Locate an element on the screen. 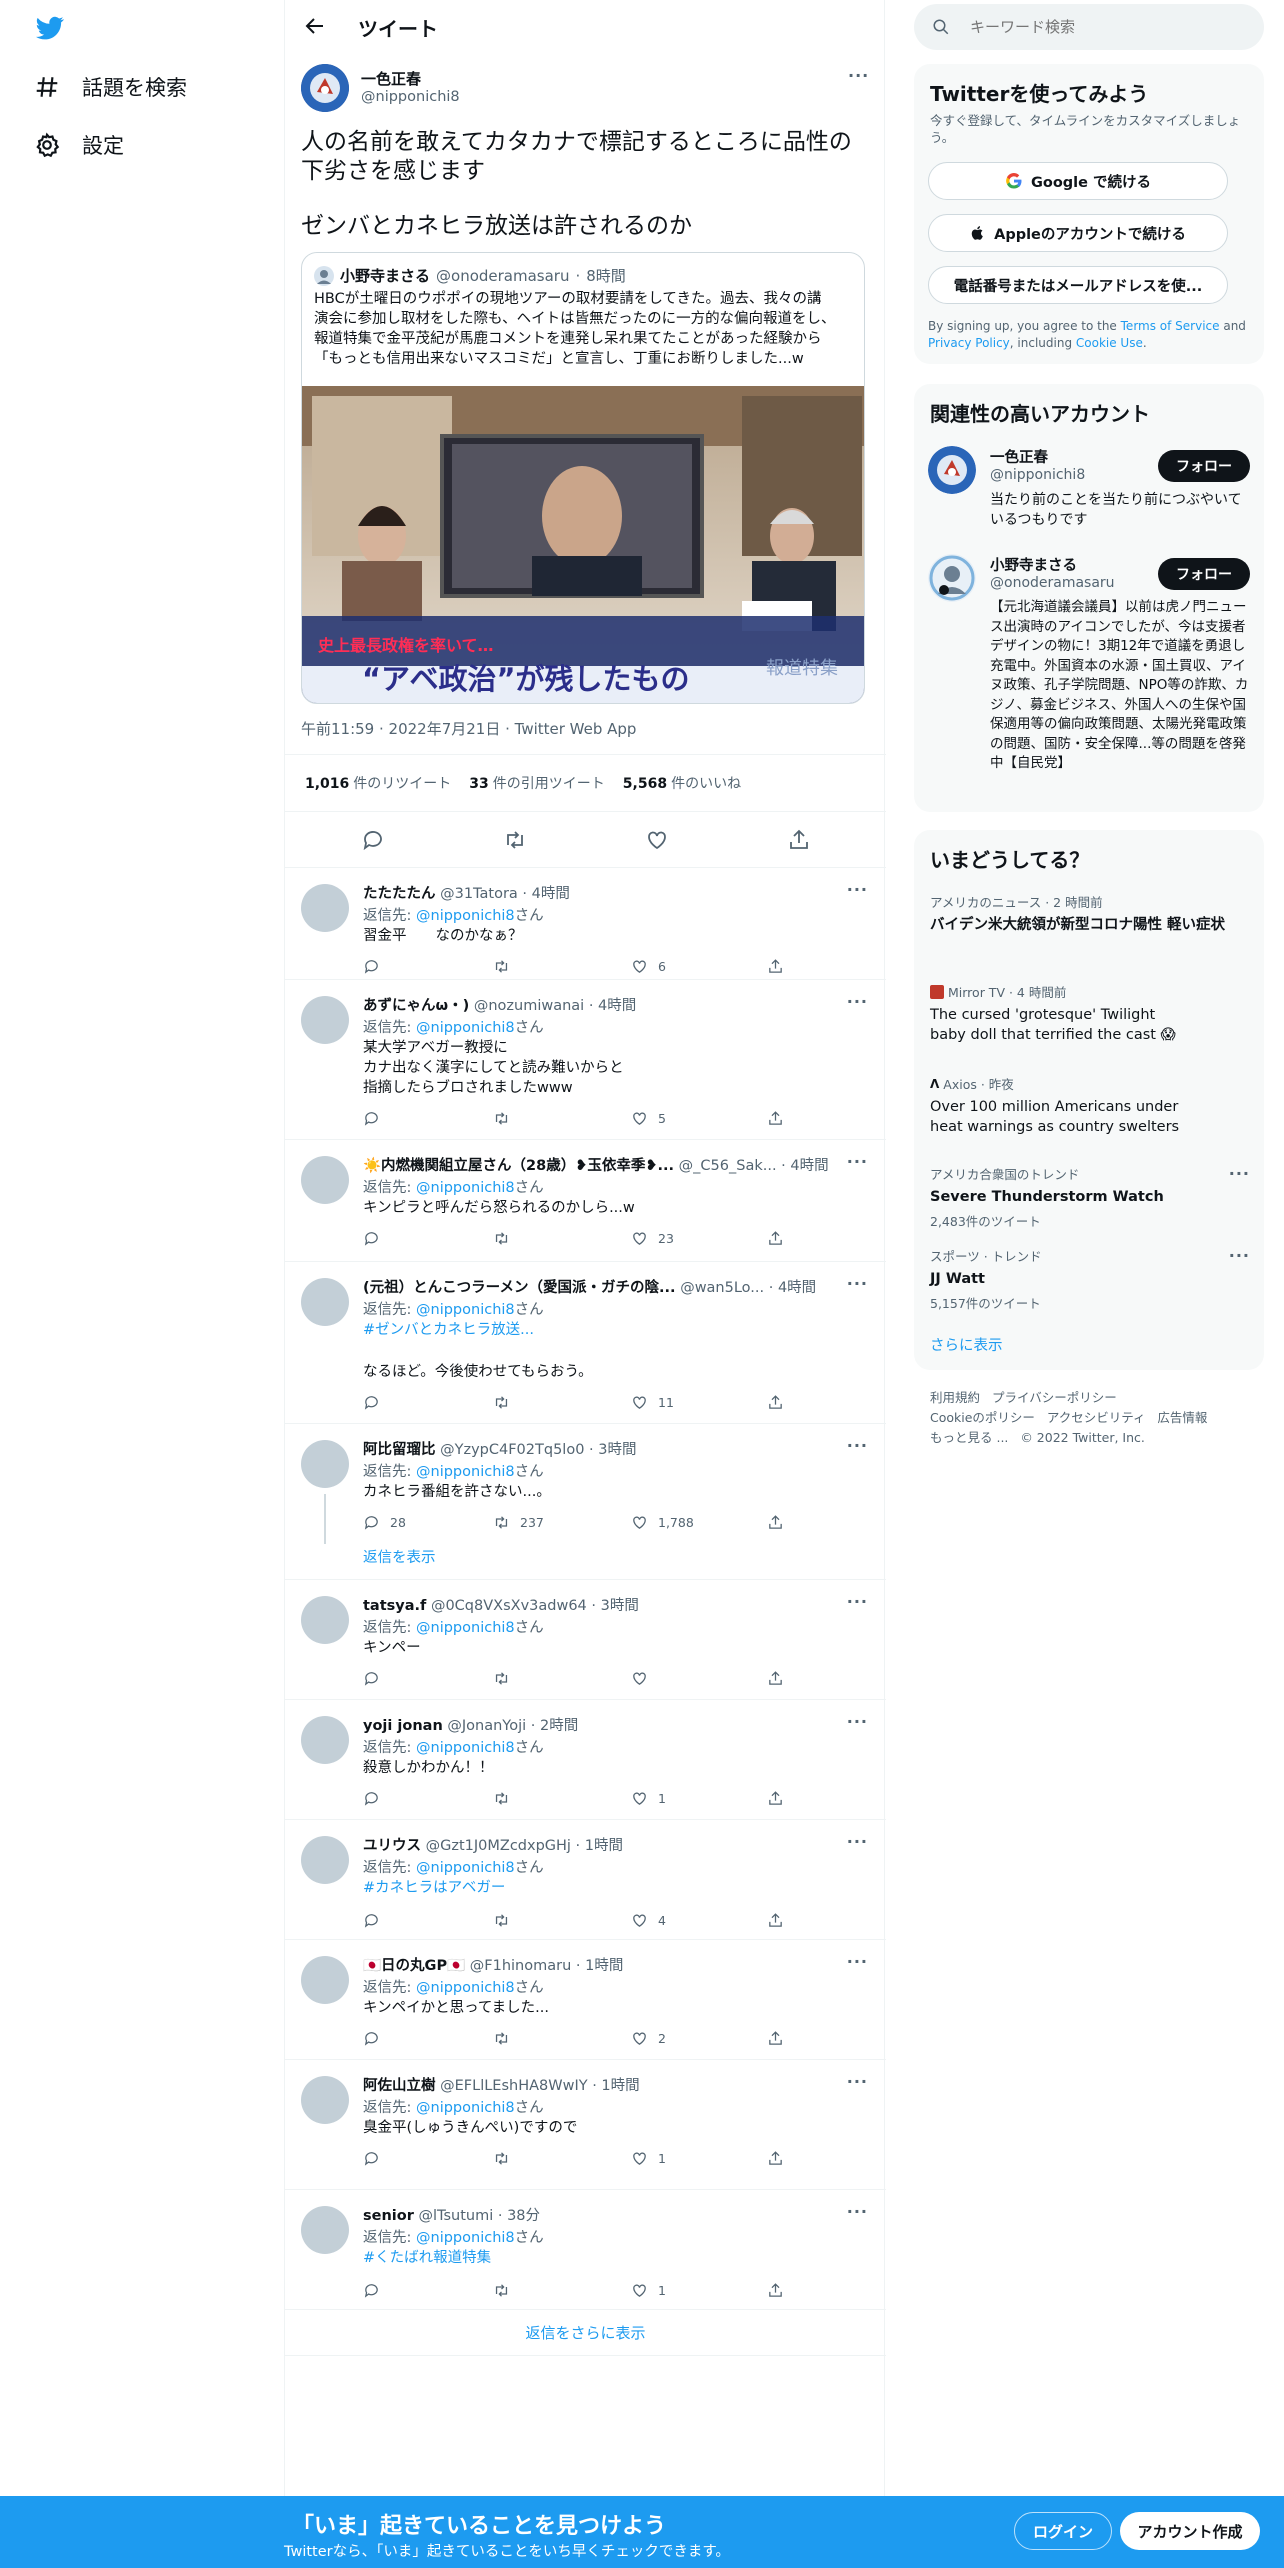  reply-author-handle: @F1hinomaru is located at coordinates (521, 1966).